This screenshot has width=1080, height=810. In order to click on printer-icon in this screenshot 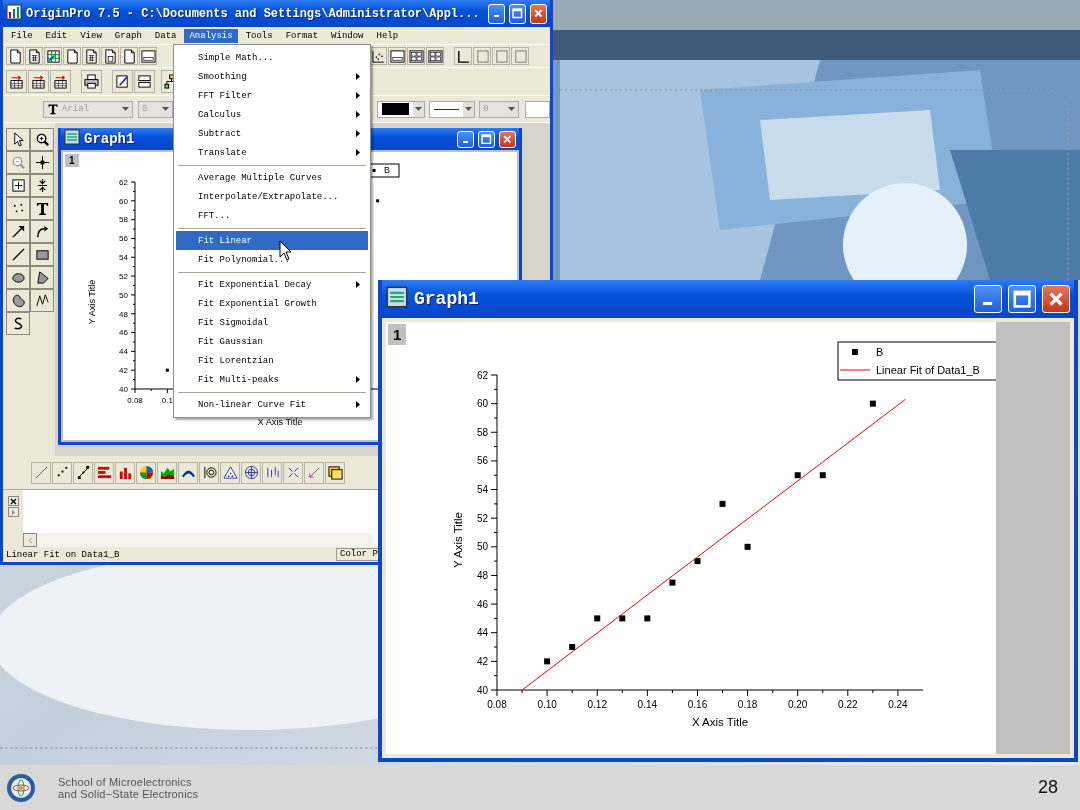, I will do `click(91, 81)`.